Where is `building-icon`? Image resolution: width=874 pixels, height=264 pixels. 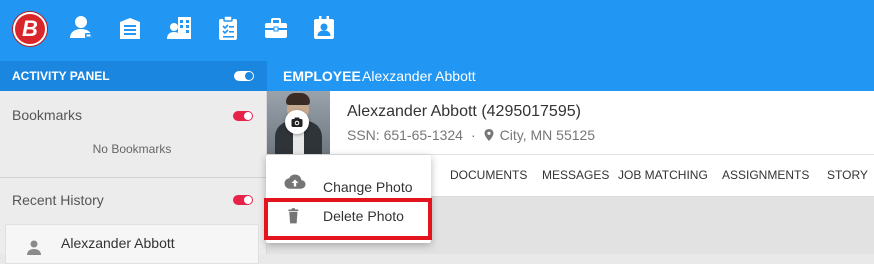 building-icon is located at coordinates (130, 28).